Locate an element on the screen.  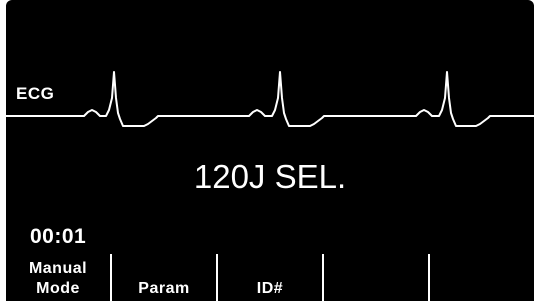
softkey-label-line1: Manual is located at coordinates (58, 268).